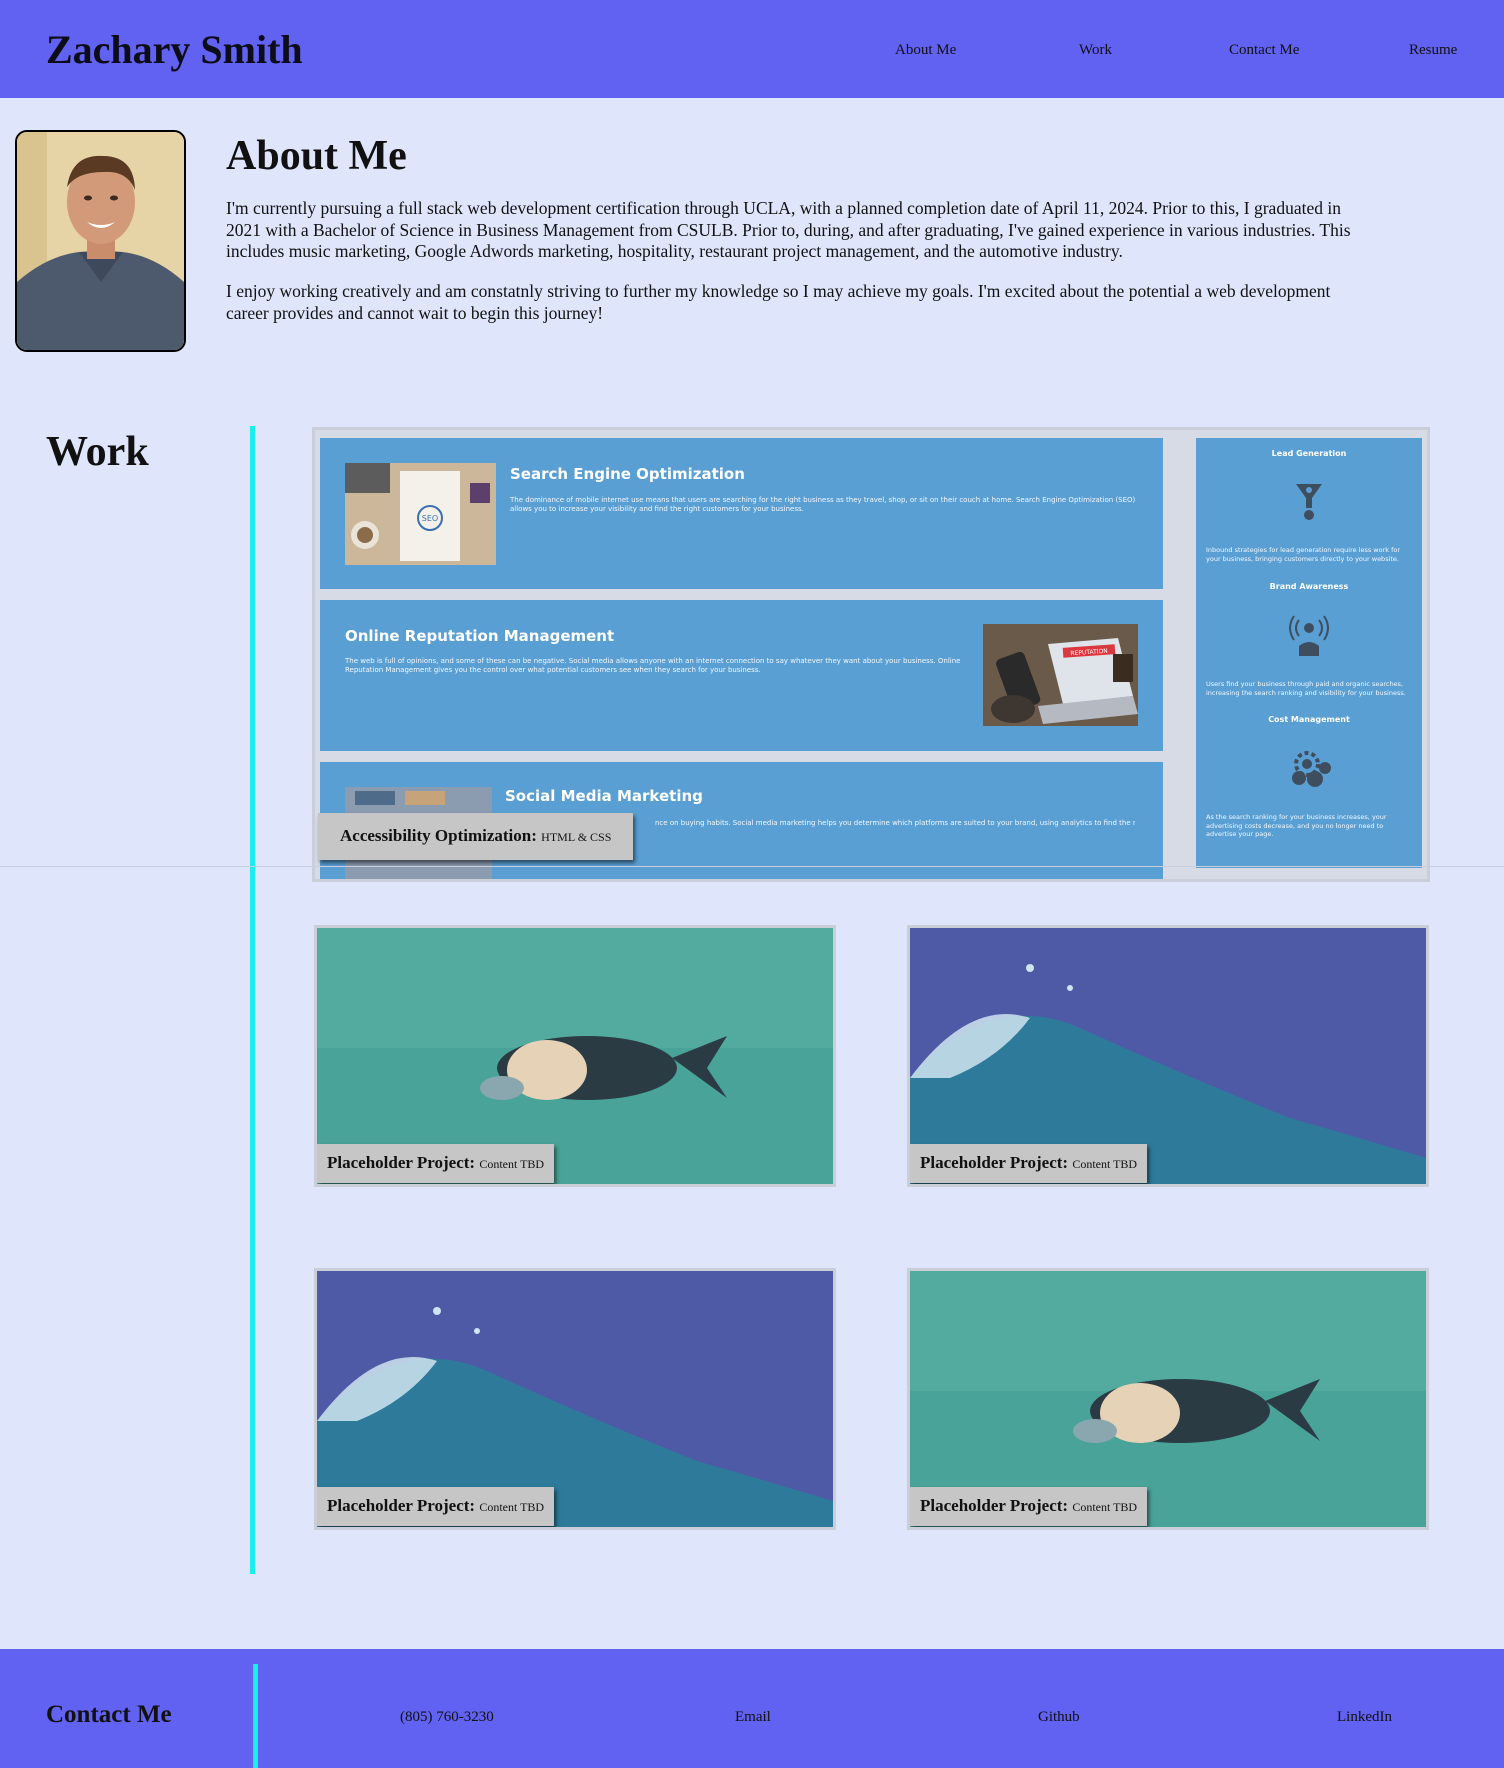 The height and width of the screenshot is (1768, 1504). I want to click on project-title-3: Placeholder Project:, so click(401, 1505).